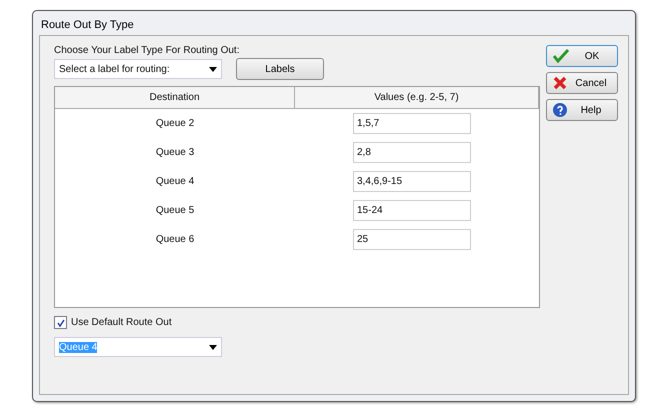 The width and height of the screenshot is (668, 416). What do you see at coordinates (175, 98) in the screenshot?
I see `column-header: Destination` at bounding box center [175, 98].